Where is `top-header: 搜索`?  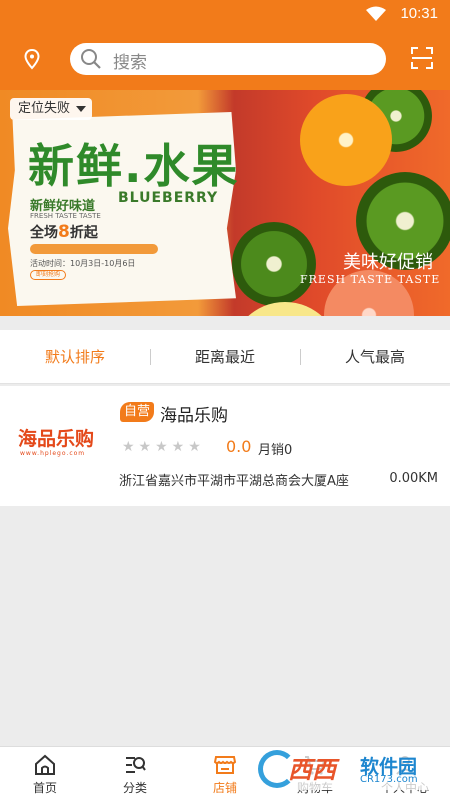
top-header: 搜索 is located at coordinates (225, 59).